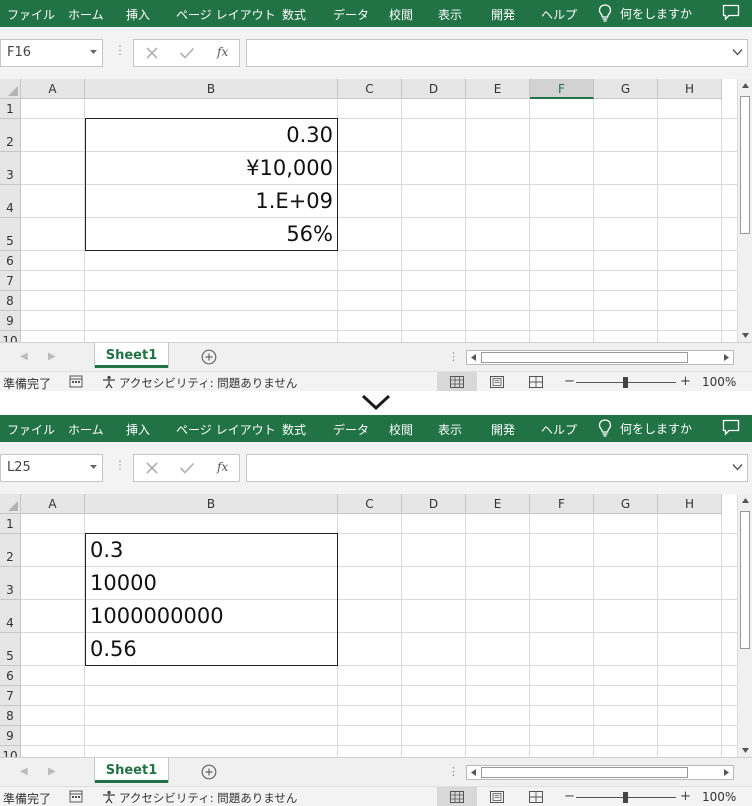  Describe the element at coordinates (731, 427) in the screenshot. I see `comment-icon` at that location.